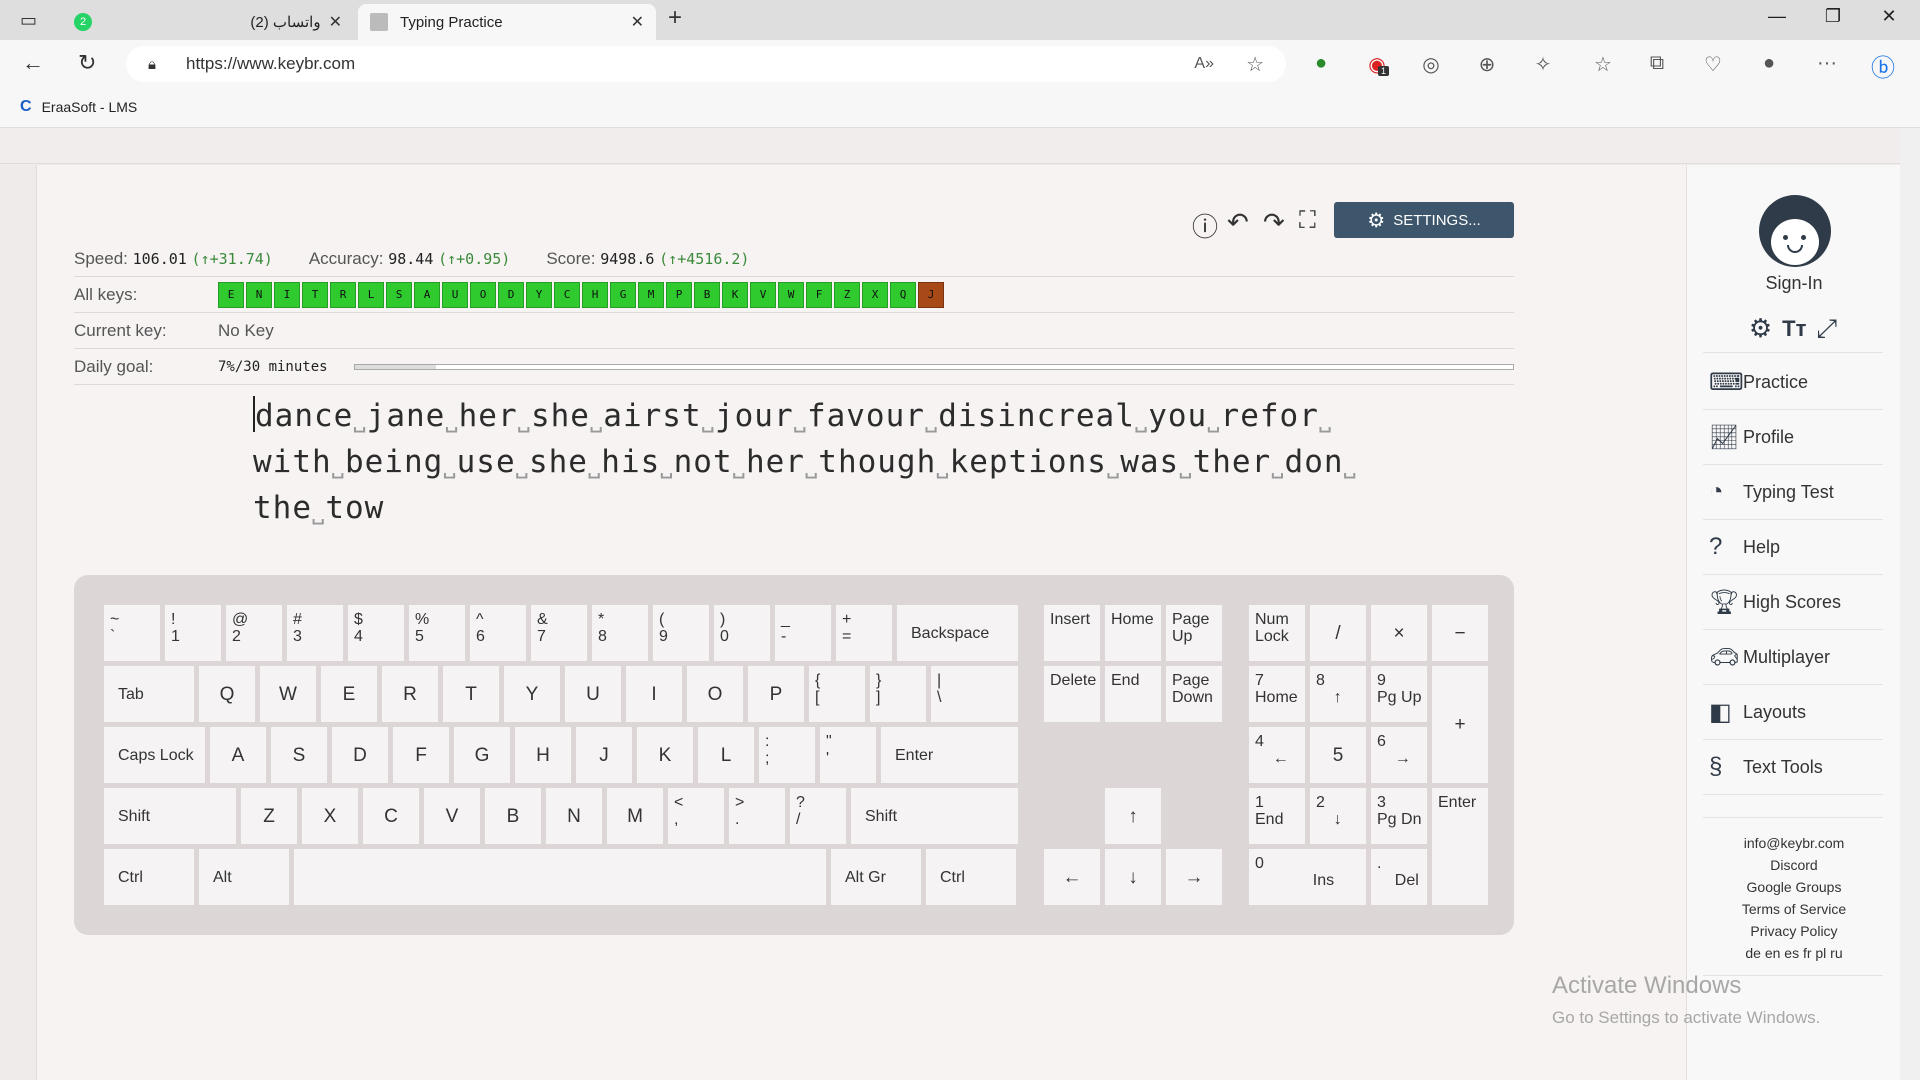 Image resolution: width=1920 pixels, height=1080 pixels. What do you see at coordinates (1794, 865) in the screenshot?
I see `footer-link: Discord` at bounding box center [1794, 865].